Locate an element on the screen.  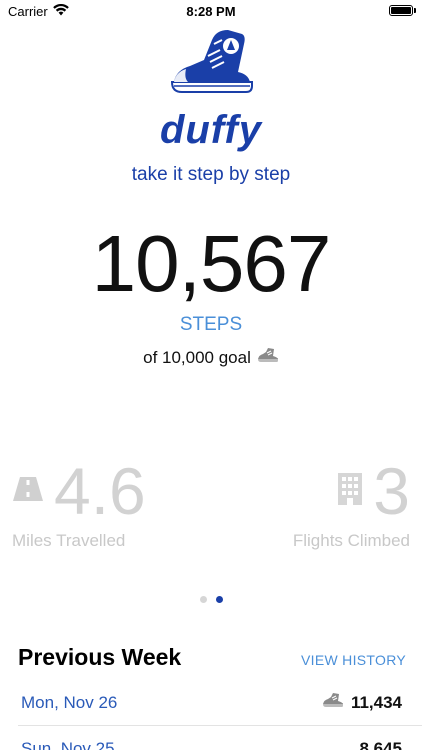
distance-value: 4.6 is located at coordinates (100, 491).